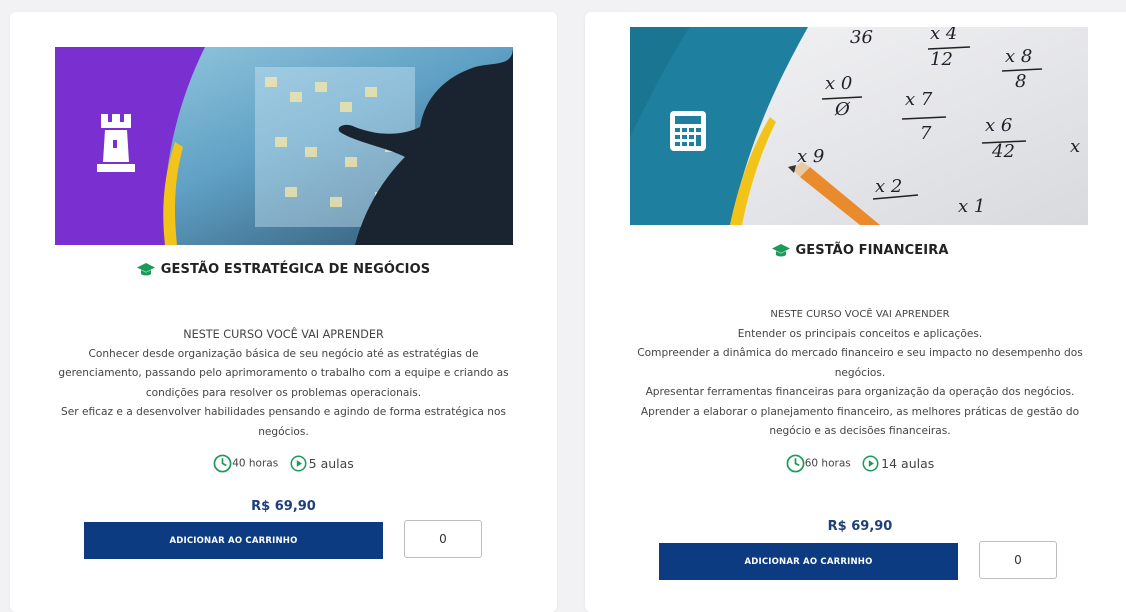 This screenshot has height=612, width=1126. I want to click on svg-text: x 4, so click(943, 35).